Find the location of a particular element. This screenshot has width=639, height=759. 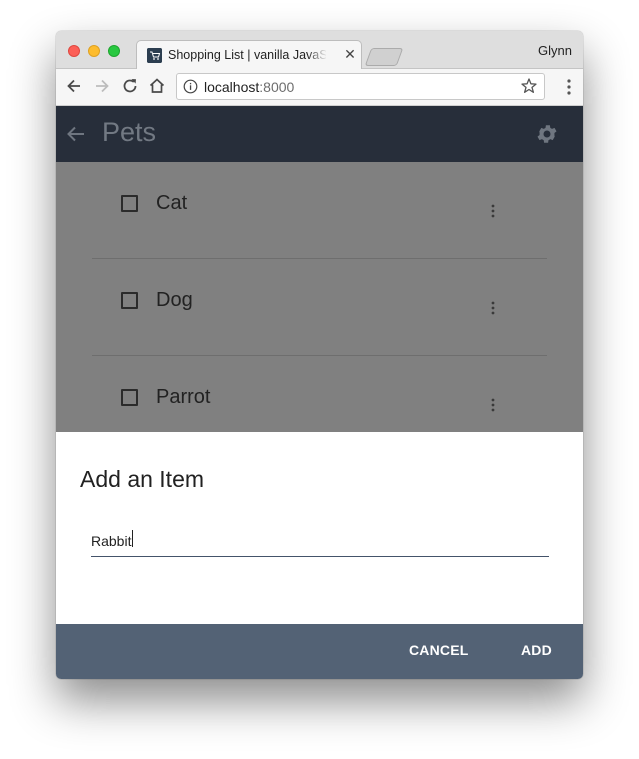

url-text: localhost:8000 is located at coordinates (249, 87).